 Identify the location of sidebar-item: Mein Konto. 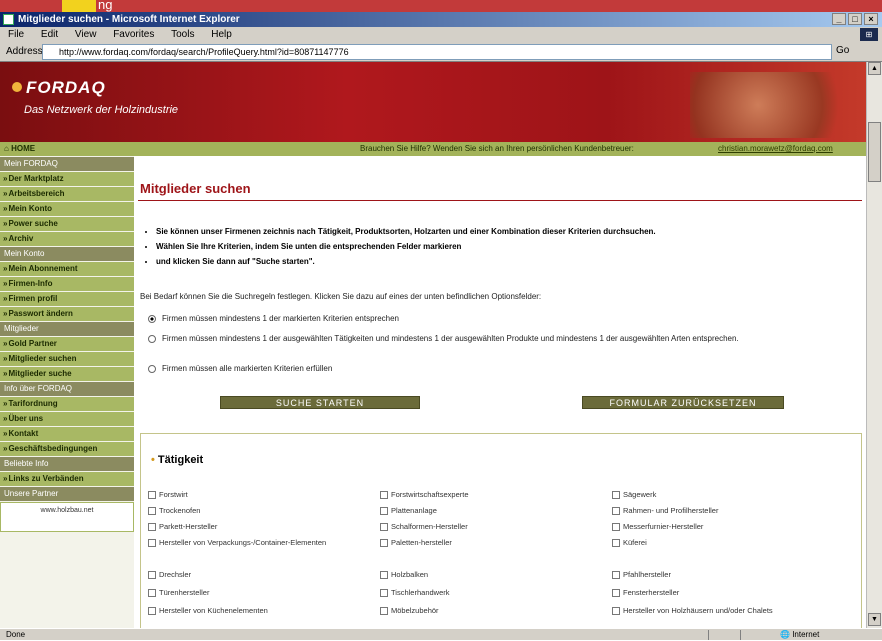
(67, 209).